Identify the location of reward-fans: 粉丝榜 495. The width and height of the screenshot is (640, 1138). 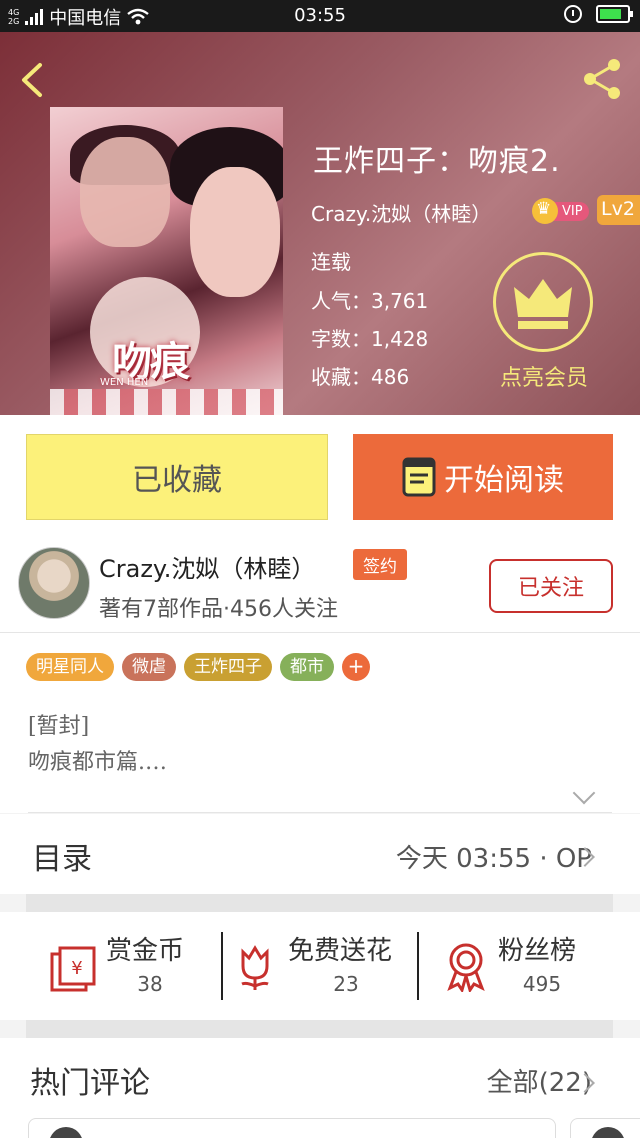
(529, 965).